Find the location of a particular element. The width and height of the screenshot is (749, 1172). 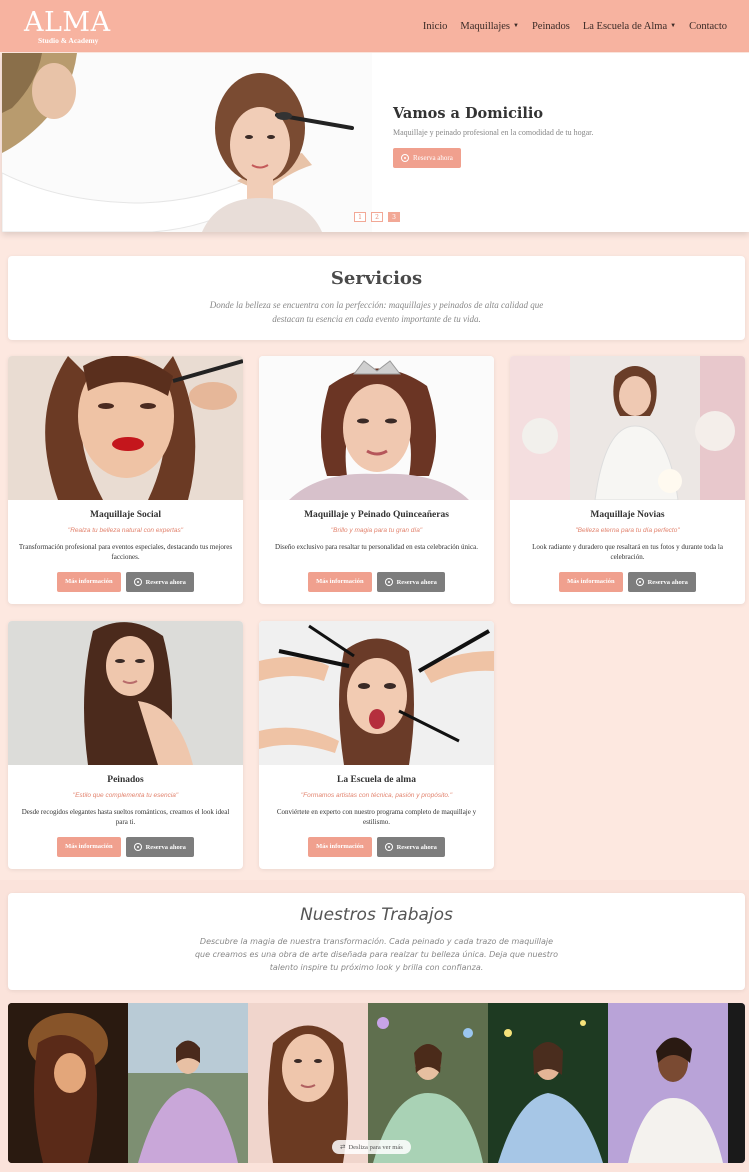

nav-item-inicio: Inicio is located at coordinates (435, 26).